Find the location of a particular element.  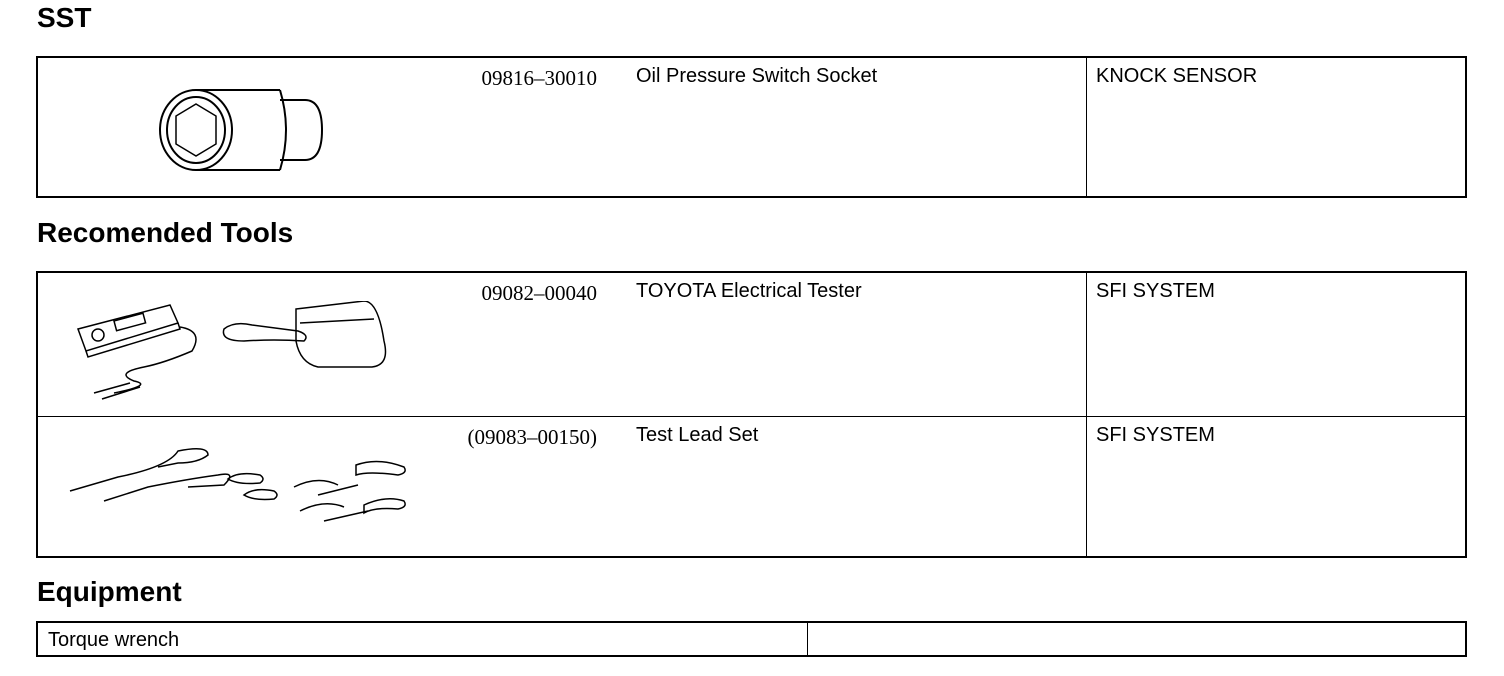

tool-name: Test Lead Set is located at coordinates (697, 435).